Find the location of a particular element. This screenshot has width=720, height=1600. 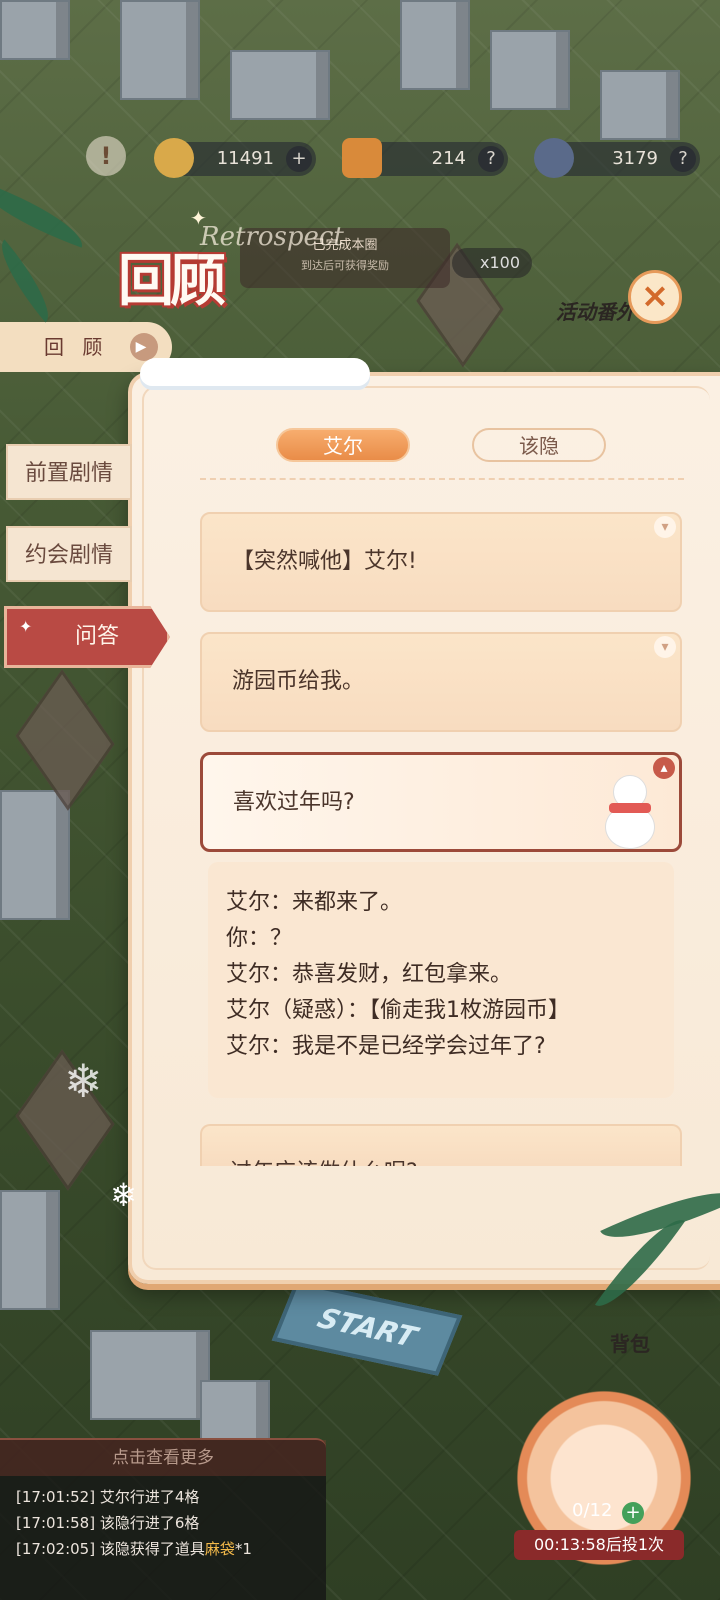

currency-time: 3179 ? is located at coordinates (617, 158).